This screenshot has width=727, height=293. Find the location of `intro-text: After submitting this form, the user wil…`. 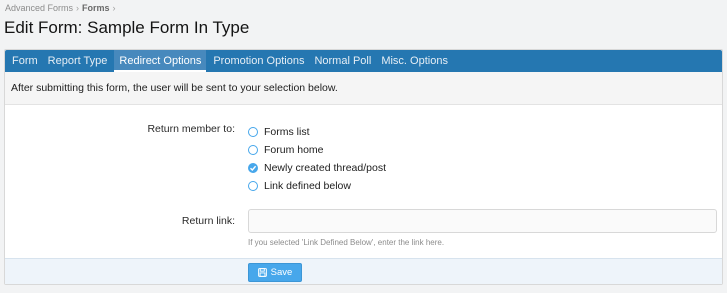

intro-text: After submitting this form, the user wil… is located at coordinates (363, 88).